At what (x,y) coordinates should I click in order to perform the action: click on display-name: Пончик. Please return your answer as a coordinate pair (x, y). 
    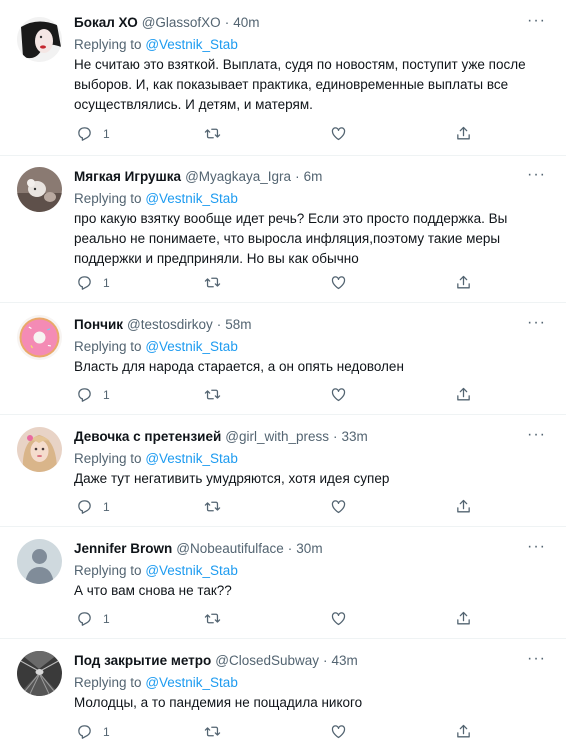
    Looking at the image, I should click on (98, 325).